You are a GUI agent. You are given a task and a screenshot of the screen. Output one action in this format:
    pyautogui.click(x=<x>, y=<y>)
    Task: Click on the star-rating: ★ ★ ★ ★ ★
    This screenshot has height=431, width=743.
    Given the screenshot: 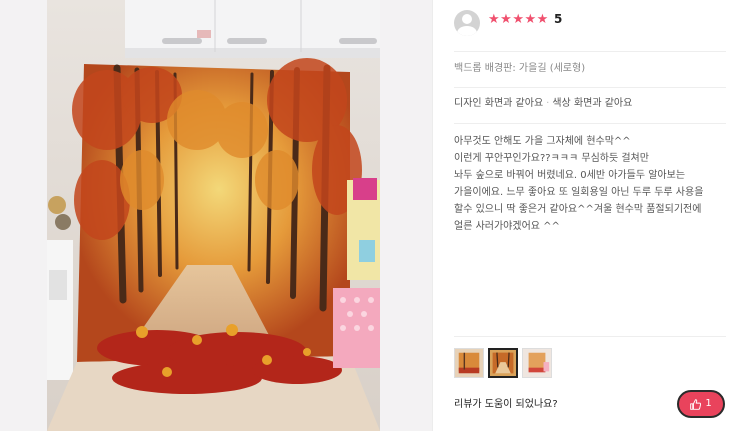 What is the action you would take?
    pyautogui.click(x=518, y=20)
    